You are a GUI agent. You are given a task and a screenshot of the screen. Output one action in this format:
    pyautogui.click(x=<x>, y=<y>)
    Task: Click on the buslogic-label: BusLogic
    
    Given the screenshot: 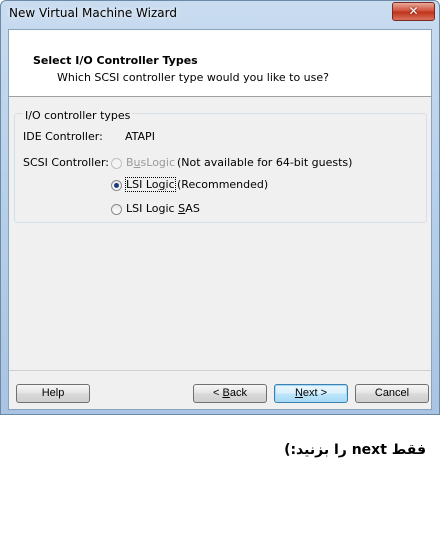 What is the action you would take?
    pyautogui.click(x=150, y=162)
    